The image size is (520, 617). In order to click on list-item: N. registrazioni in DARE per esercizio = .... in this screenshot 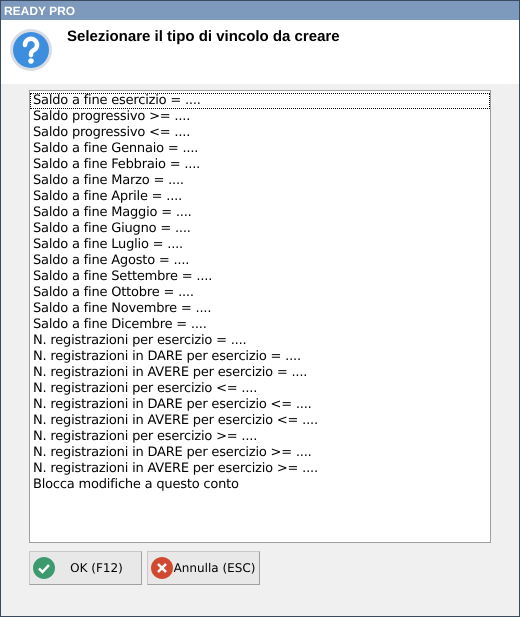, I will do `click(260, 357)`.